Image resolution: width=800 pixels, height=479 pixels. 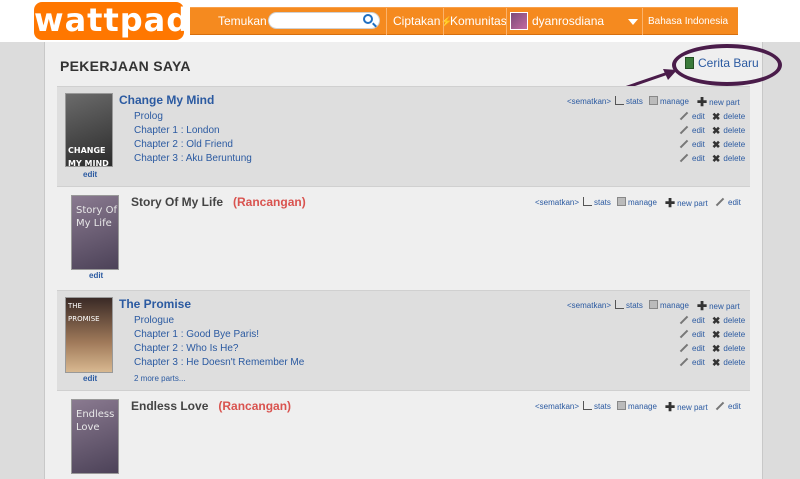 What do you see at coordinates (716, 335) in the screenshot?
I see `delete-icon: ✖` at bounding box center [716, 335].